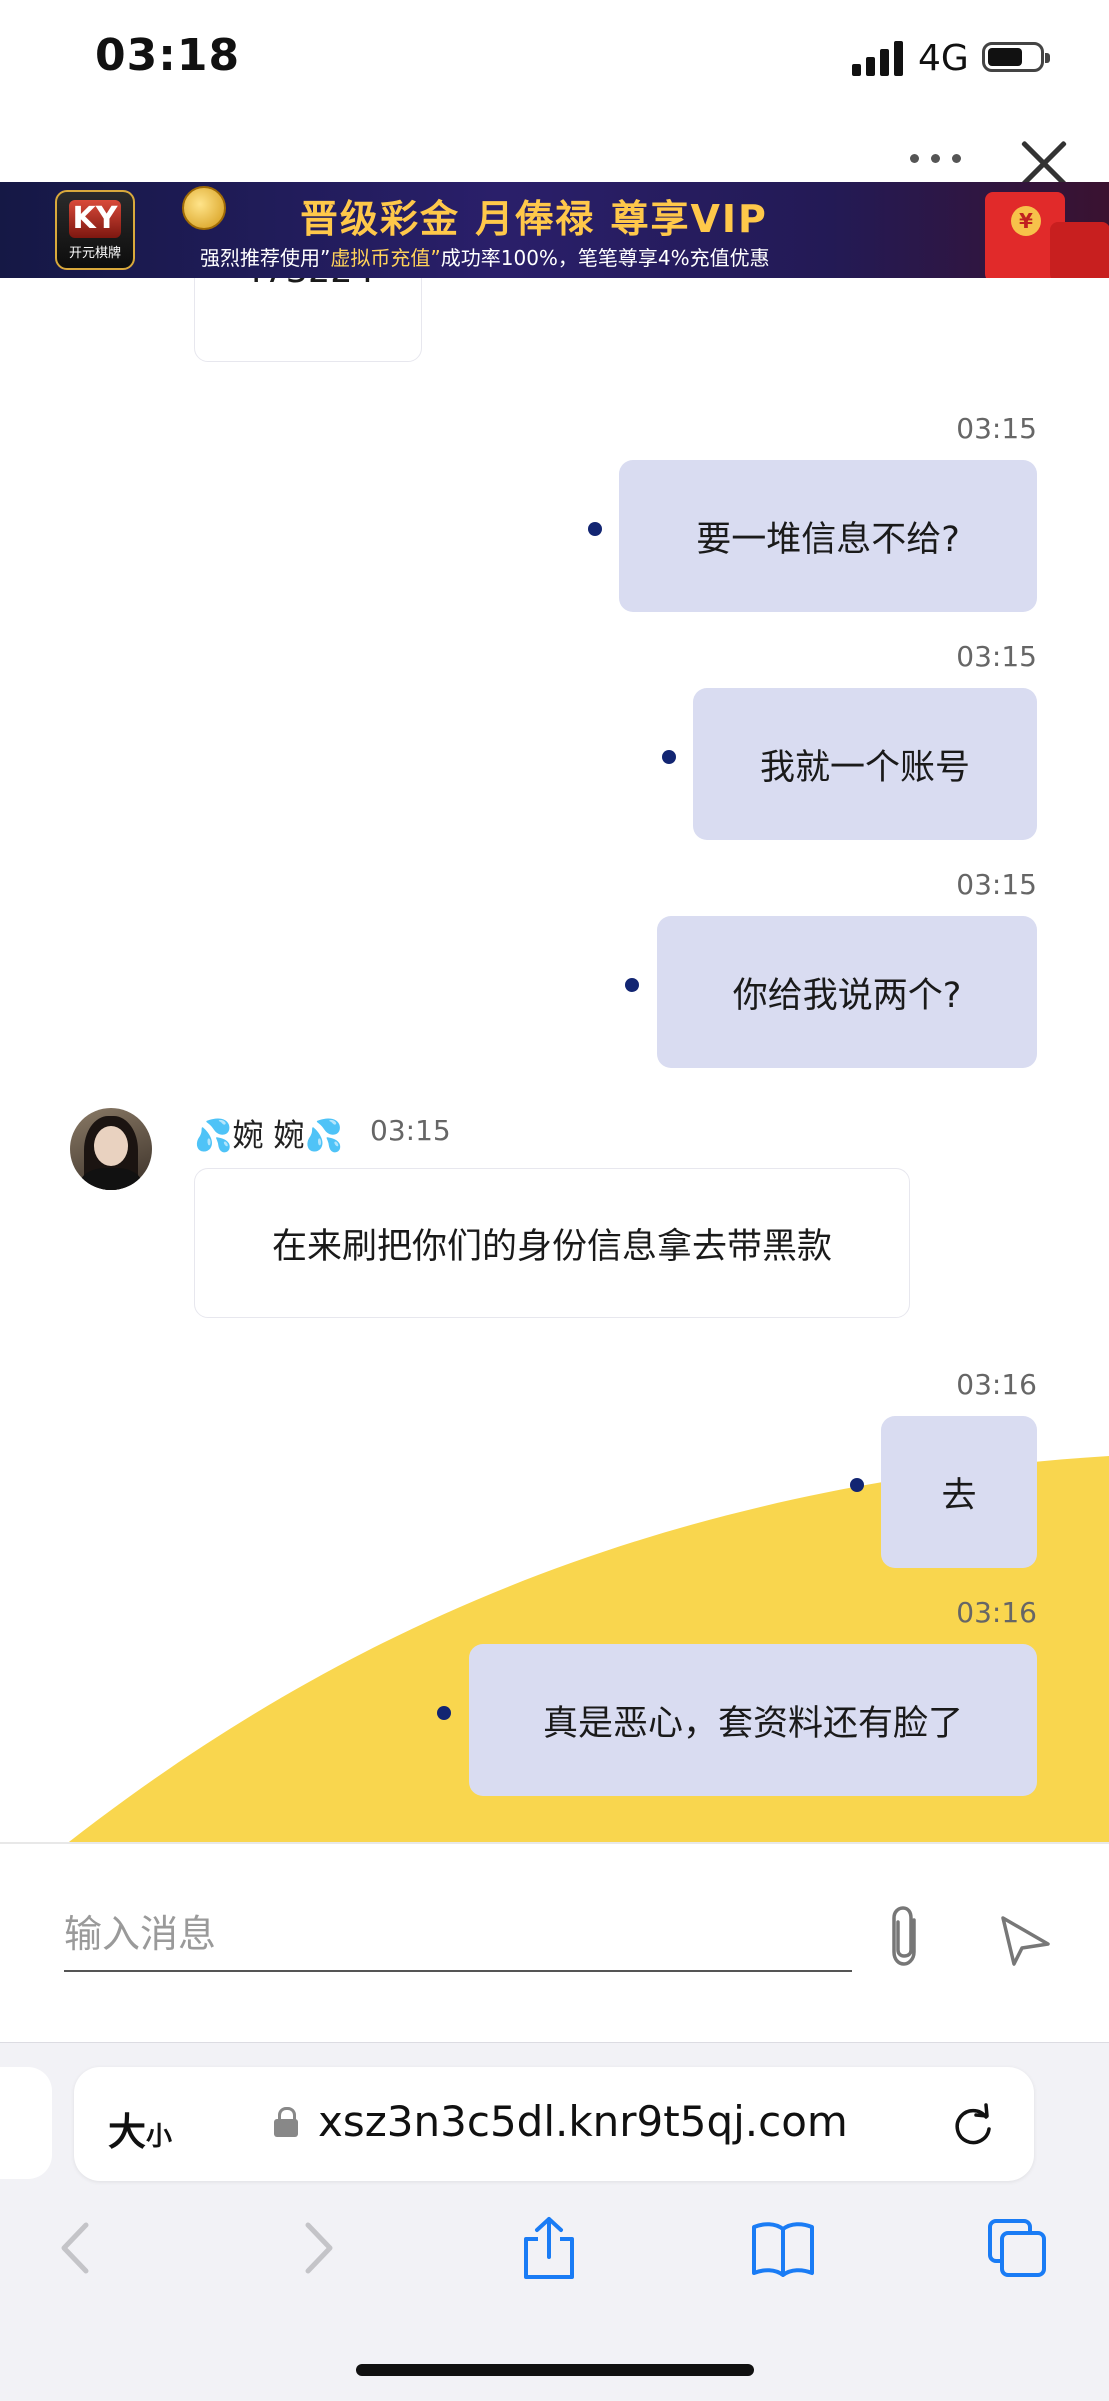 The width and height of the screenshot is (1109, 2401). Describe the element at coordinates (265, 258) in the screenshot. I see `banner-subtitle-pre: 强烈推荐使用”` at that location.